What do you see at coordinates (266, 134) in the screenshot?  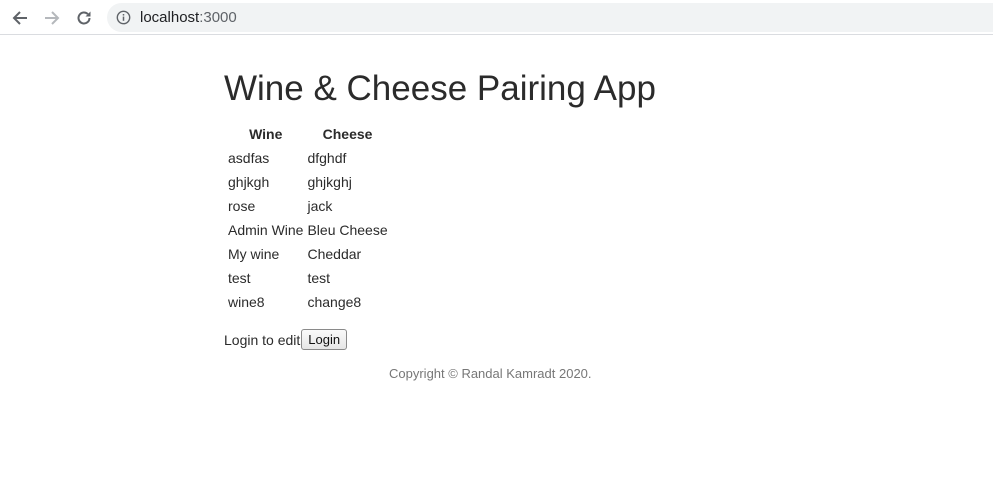 I see `column-header-wine: Wine` at bounding box center [266, 134].